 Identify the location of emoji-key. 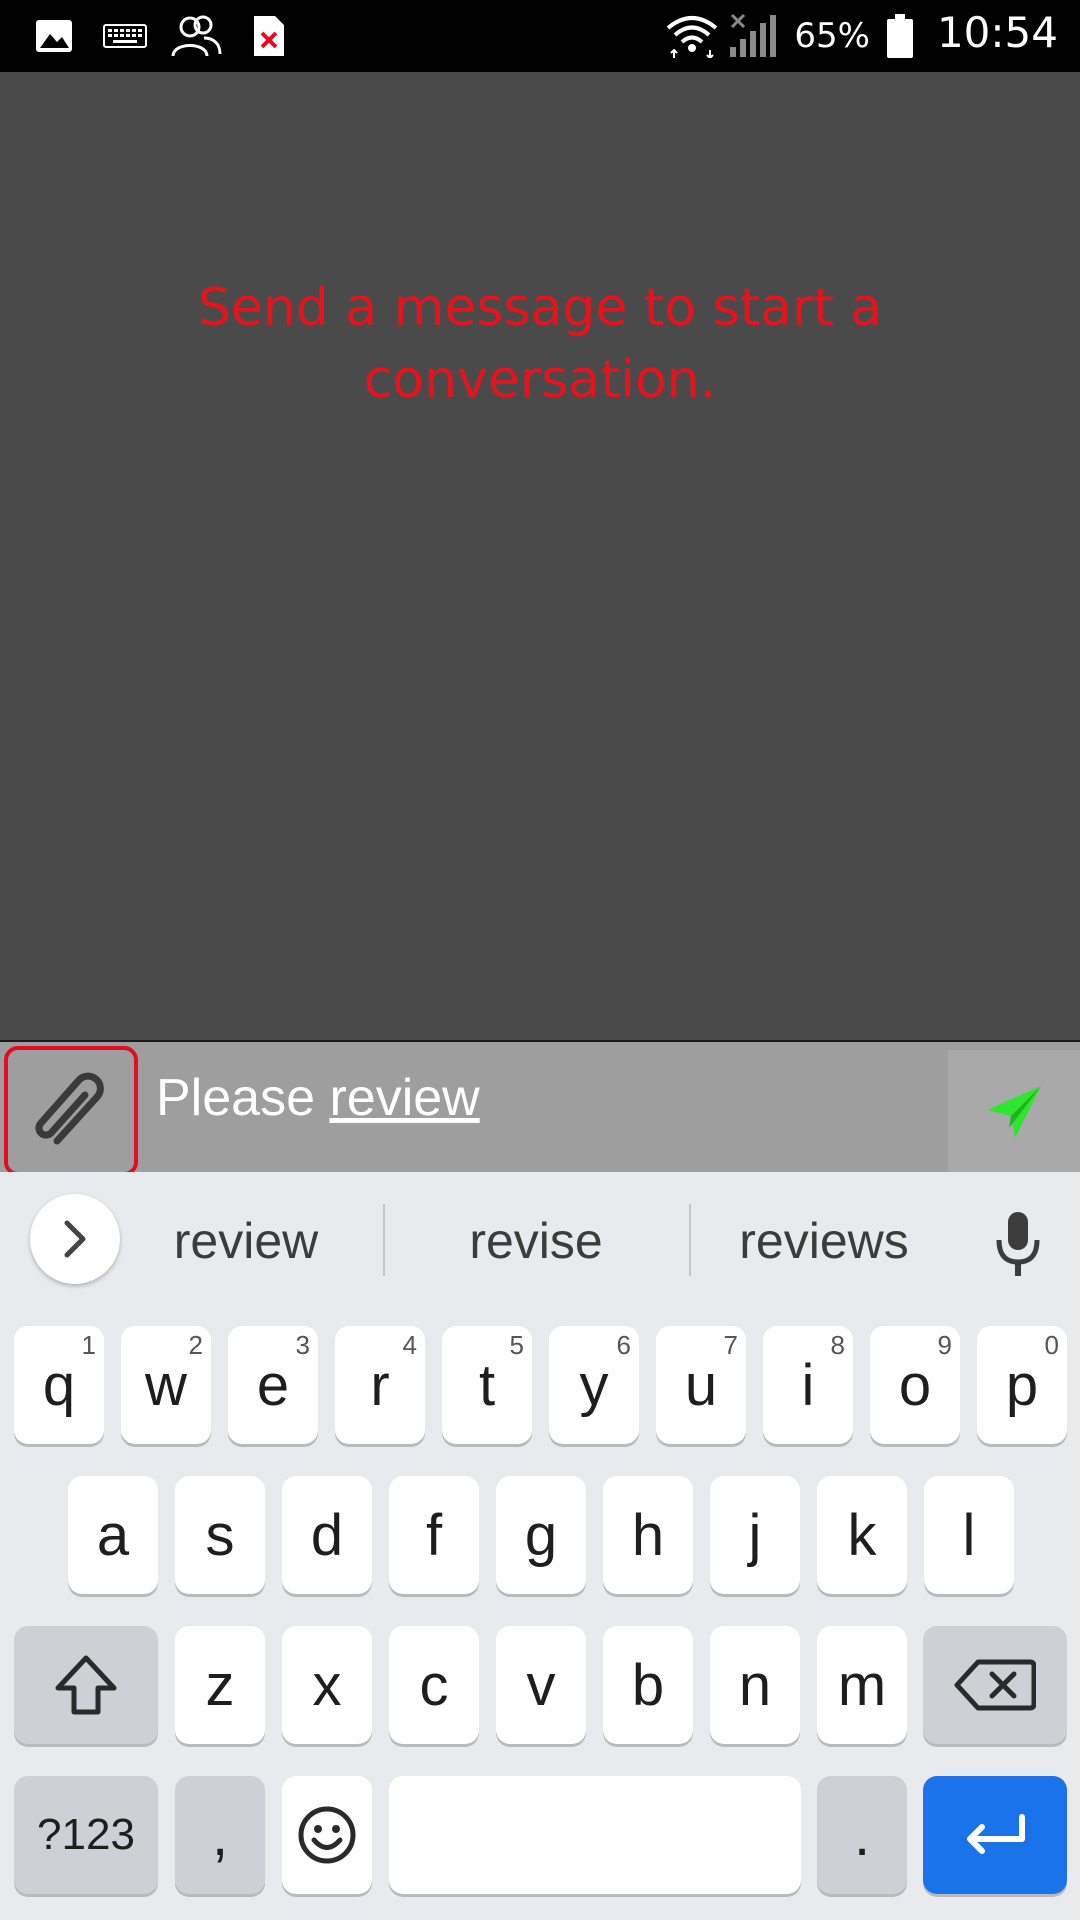
(327, 1835).